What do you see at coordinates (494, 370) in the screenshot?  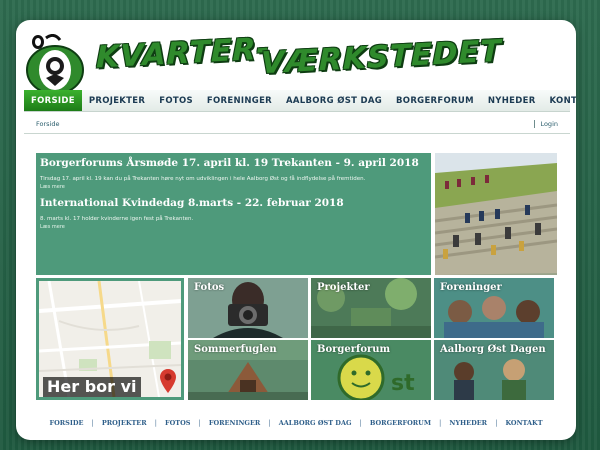 I see `tile-aalborg-oest-dagen: Aalborg Øst Dagen` at bounding box center [494, 370].